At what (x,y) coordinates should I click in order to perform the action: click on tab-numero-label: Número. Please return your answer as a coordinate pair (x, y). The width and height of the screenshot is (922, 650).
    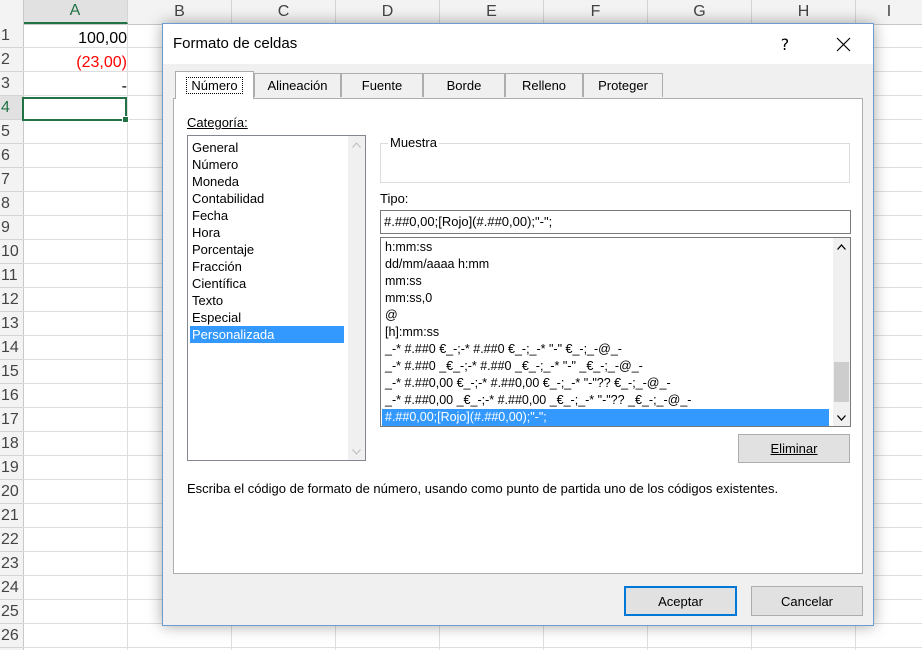
    Looking at the image, I should click on (214, 85).